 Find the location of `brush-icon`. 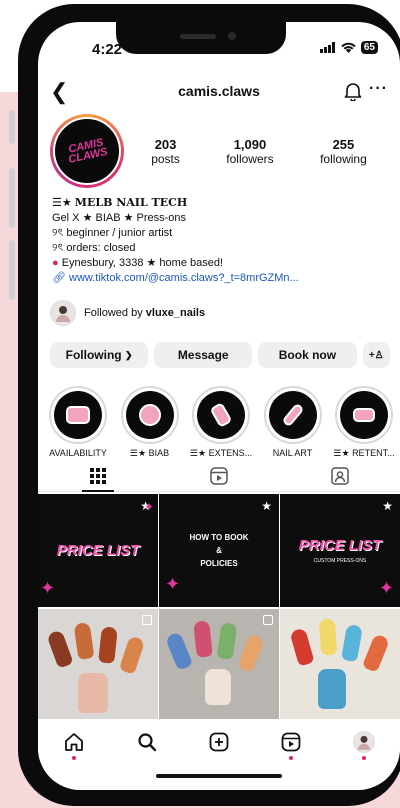

brush-icon is located at coordinates (292, 415).